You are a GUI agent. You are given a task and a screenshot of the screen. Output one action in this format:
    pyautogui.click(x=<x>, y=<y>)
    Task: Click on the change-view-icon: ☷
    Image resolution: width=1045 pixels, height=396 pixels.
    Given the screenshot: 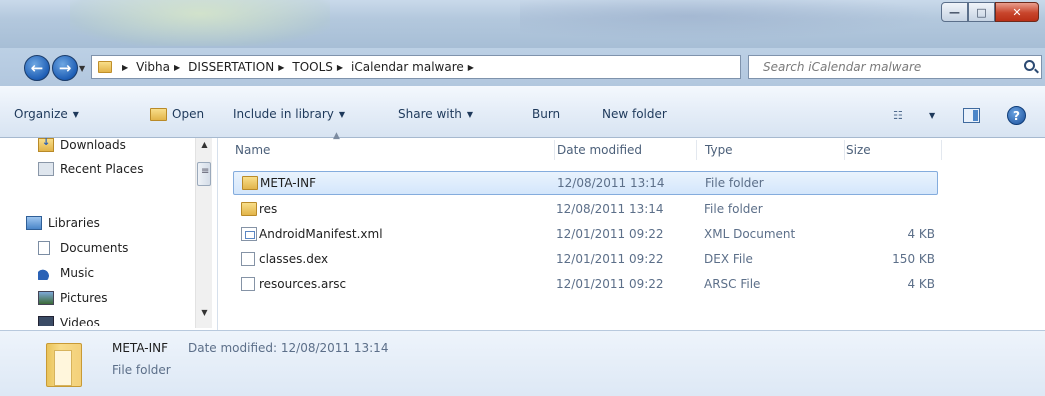 What is the action you would take?
    pyautogui.click(x=902, y=116)
    